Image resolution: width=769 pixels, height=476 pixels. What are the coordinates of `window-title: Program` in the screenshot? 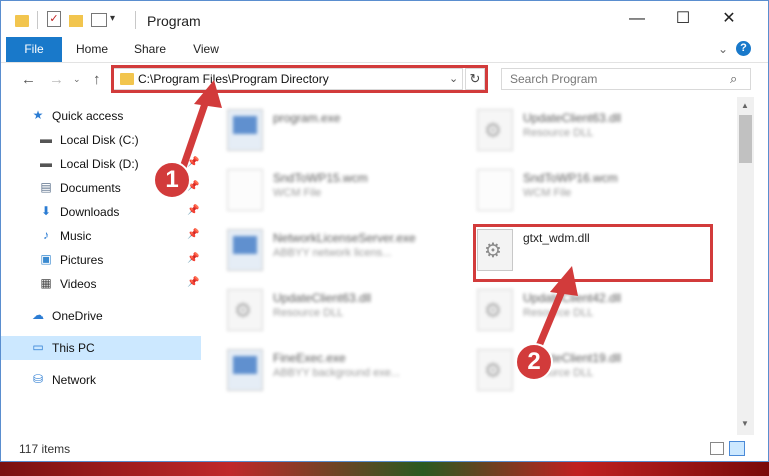 It's located at (174, 21).